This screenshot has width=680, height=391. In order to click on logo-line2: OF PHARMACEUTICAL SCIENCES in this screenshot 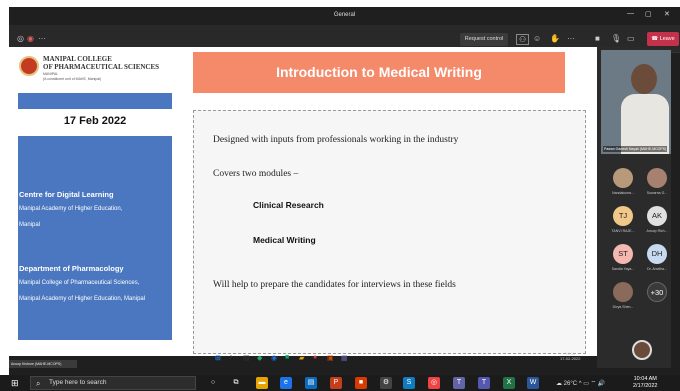, I will do `click(101, 67)`.